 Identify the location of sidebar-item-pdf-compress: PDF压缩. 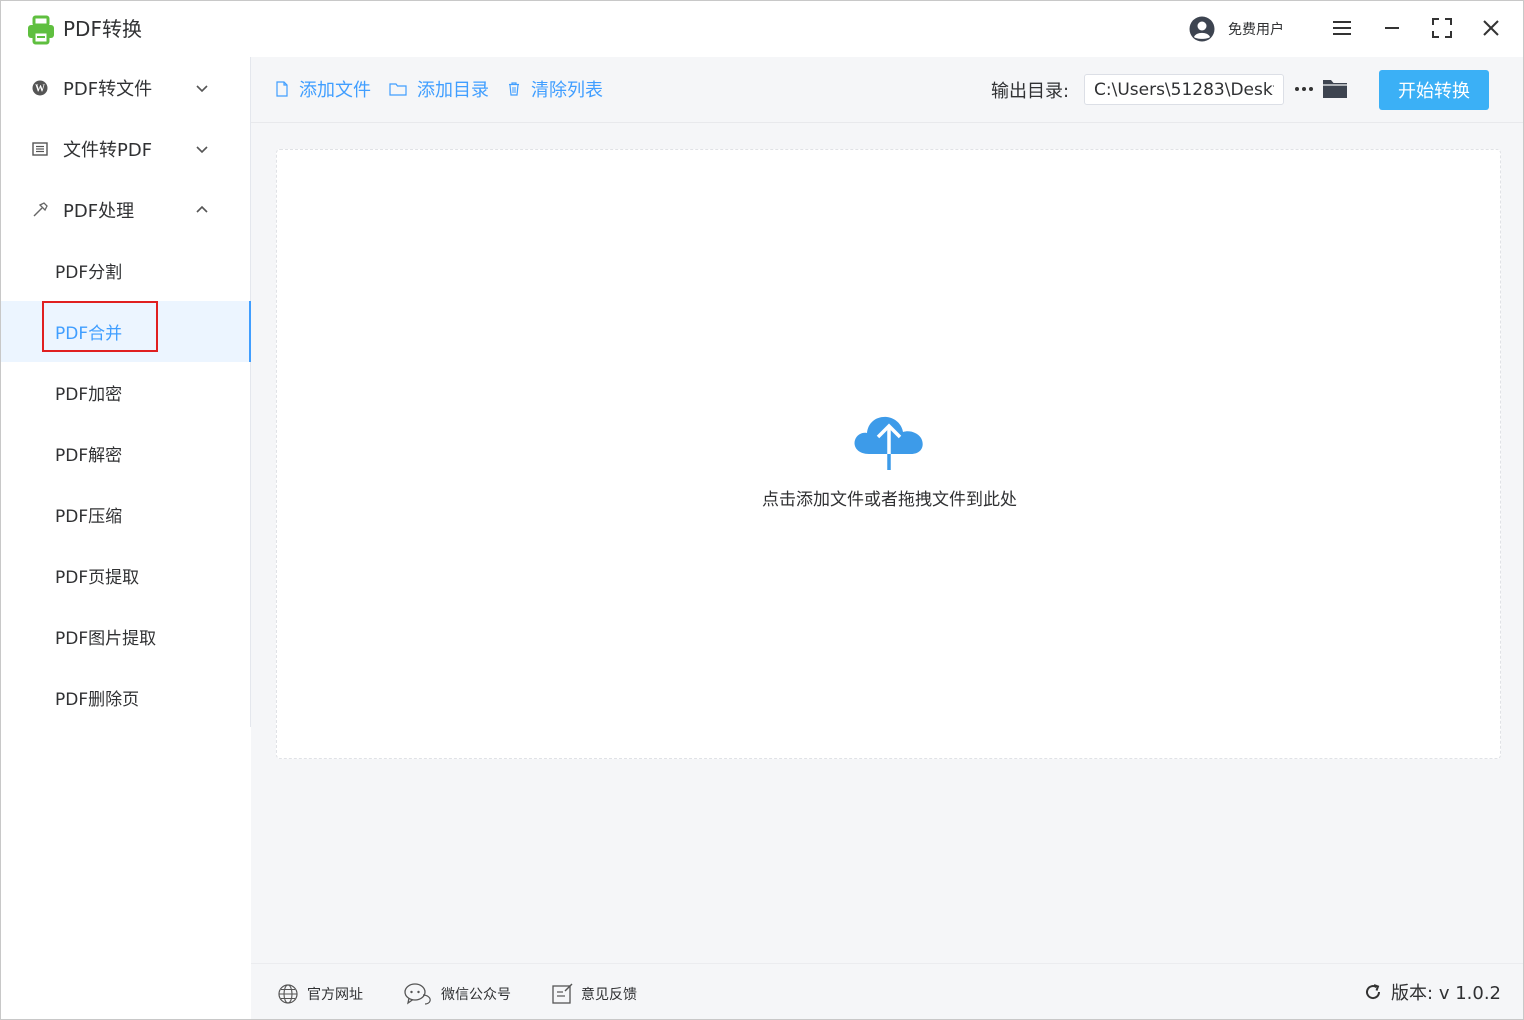
(125, 514).